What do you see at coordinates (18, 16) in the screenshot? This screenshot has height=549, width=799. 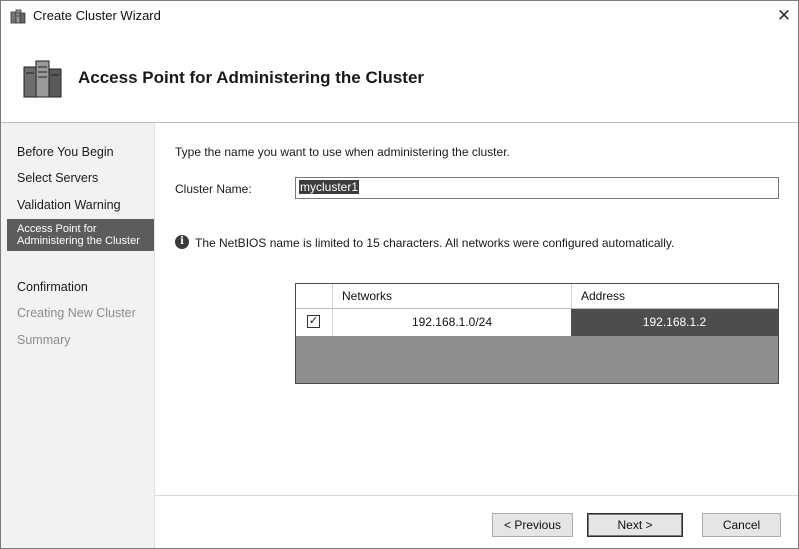 I see `cluster-icon` at bounding box center [18, 16].